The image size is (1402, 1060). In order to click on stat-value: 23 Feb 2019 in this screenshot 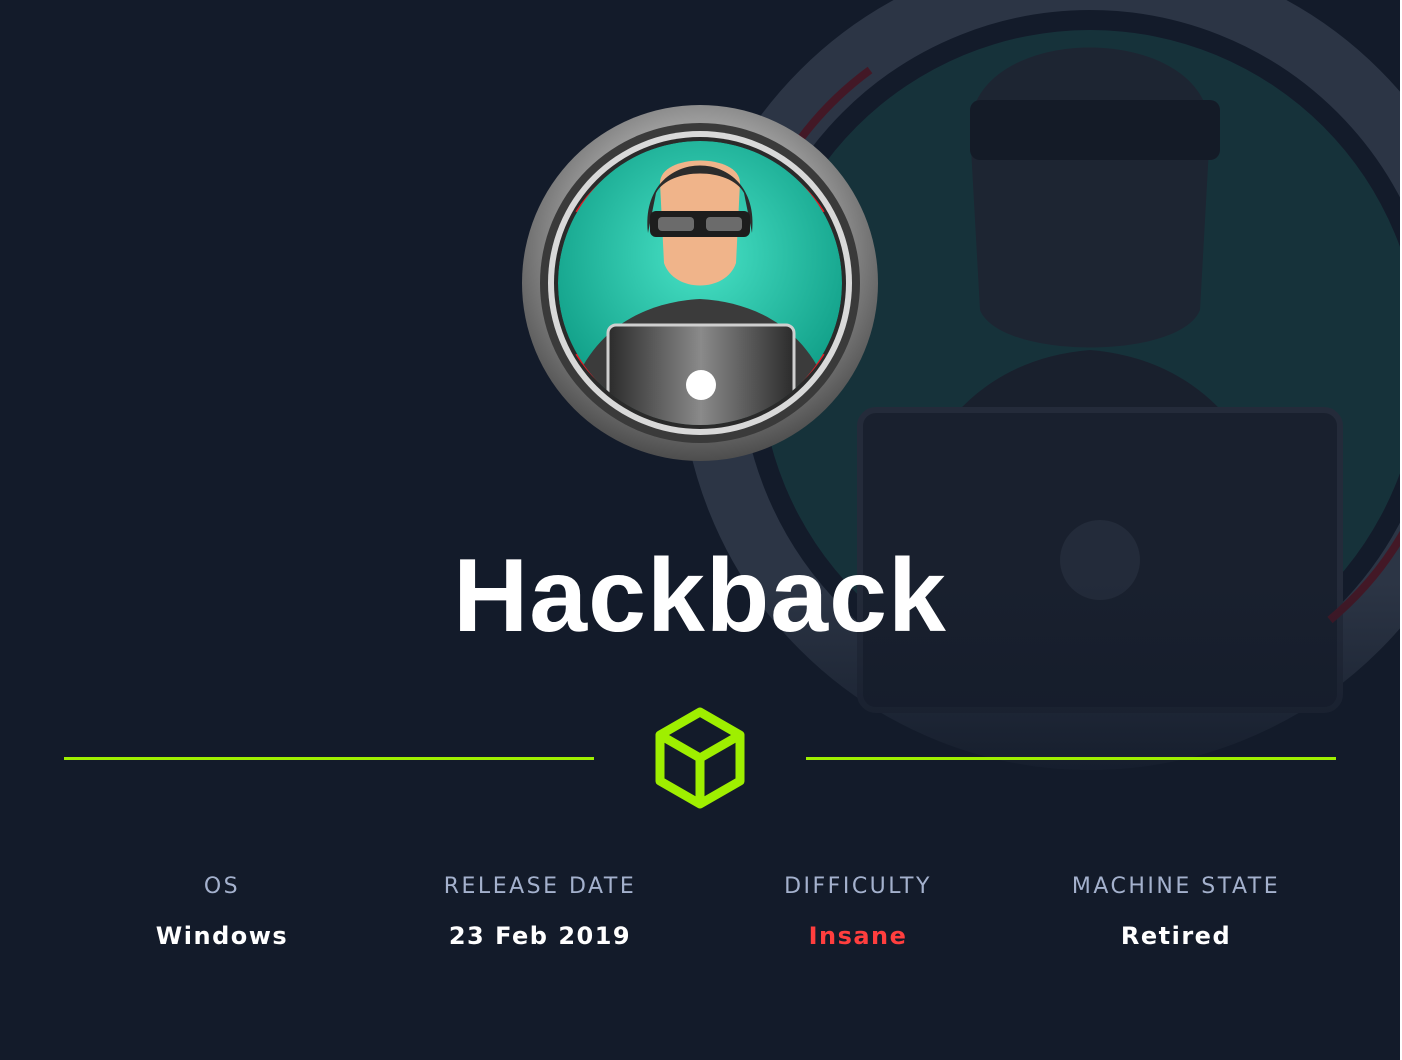, I will do `click(540, 936)`.